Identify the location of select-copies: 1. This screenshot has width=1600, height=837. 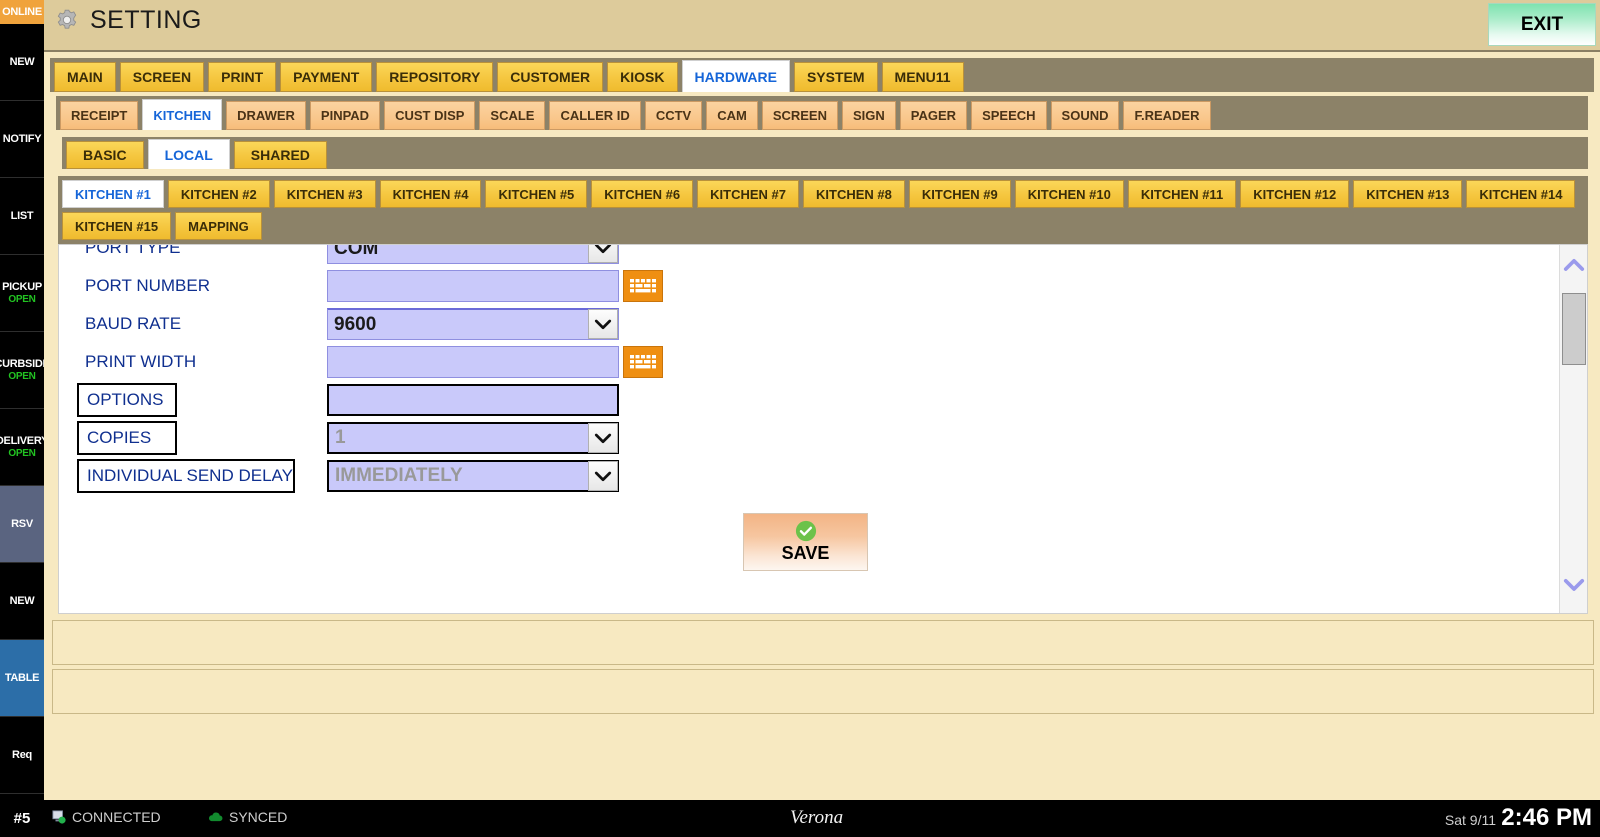
(473, 438).